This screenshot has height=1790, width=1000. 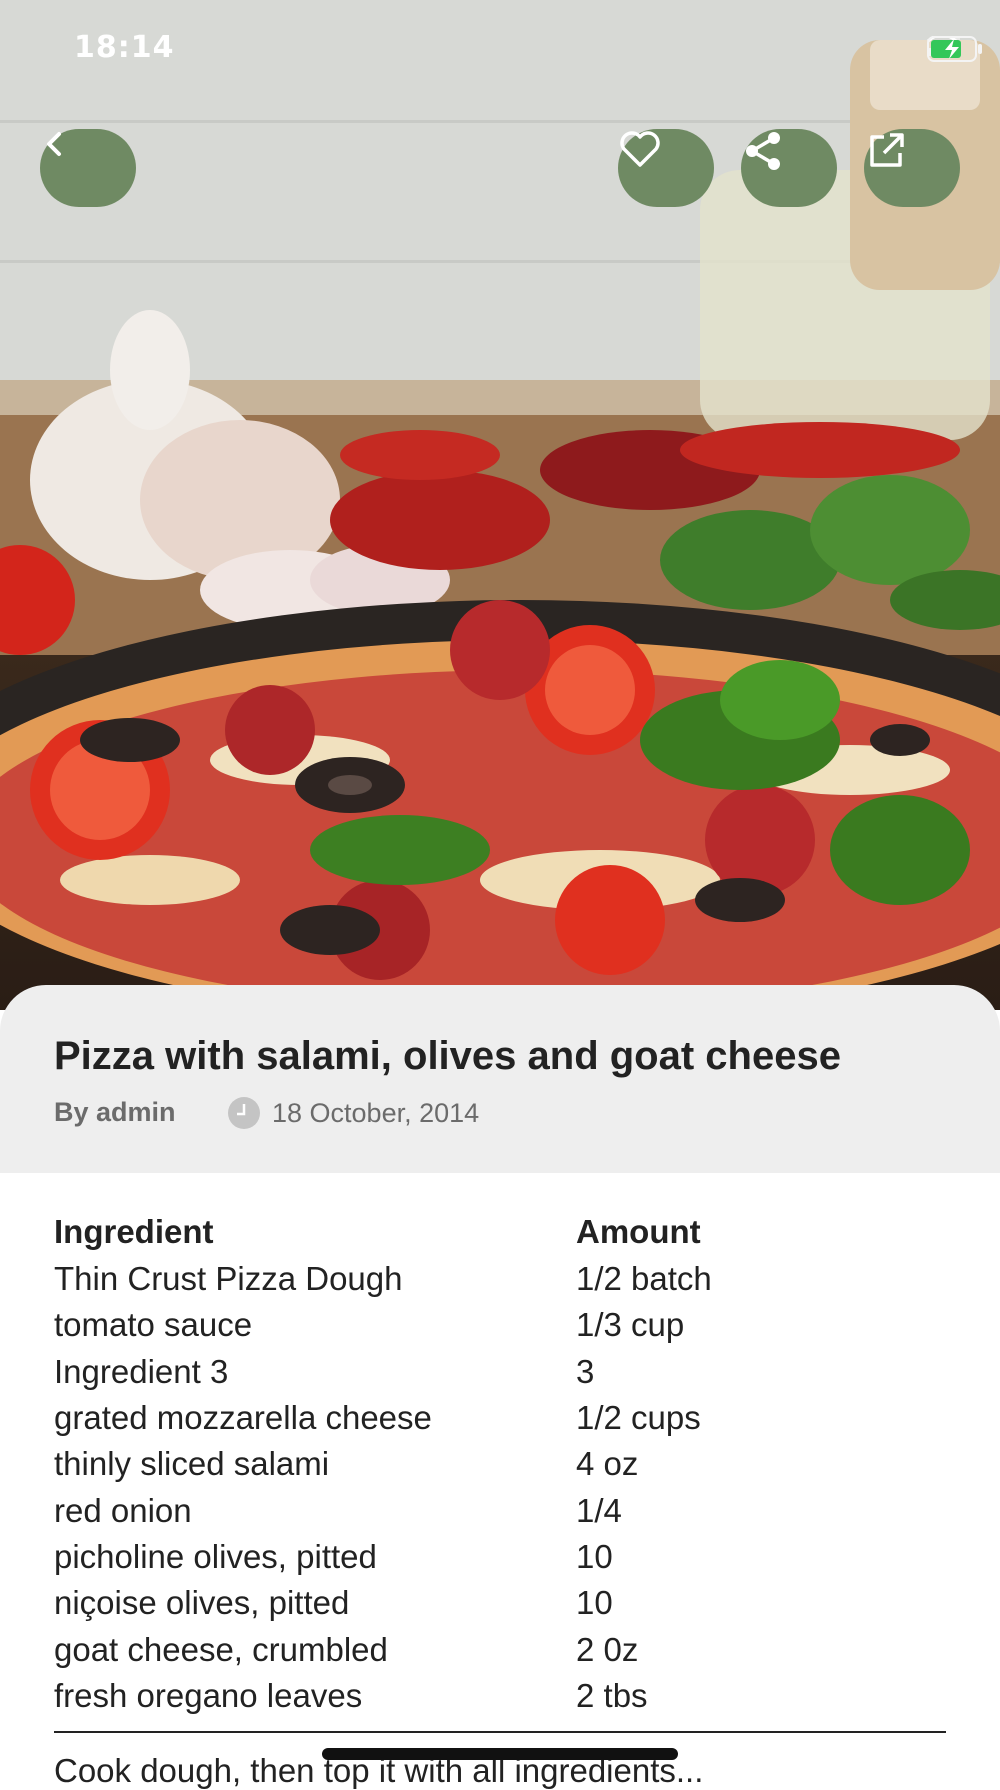 What do you see at coordinates (54, 144) in the screenshot?
I see `chevron-left-icon` at bounding box center [54, 144].